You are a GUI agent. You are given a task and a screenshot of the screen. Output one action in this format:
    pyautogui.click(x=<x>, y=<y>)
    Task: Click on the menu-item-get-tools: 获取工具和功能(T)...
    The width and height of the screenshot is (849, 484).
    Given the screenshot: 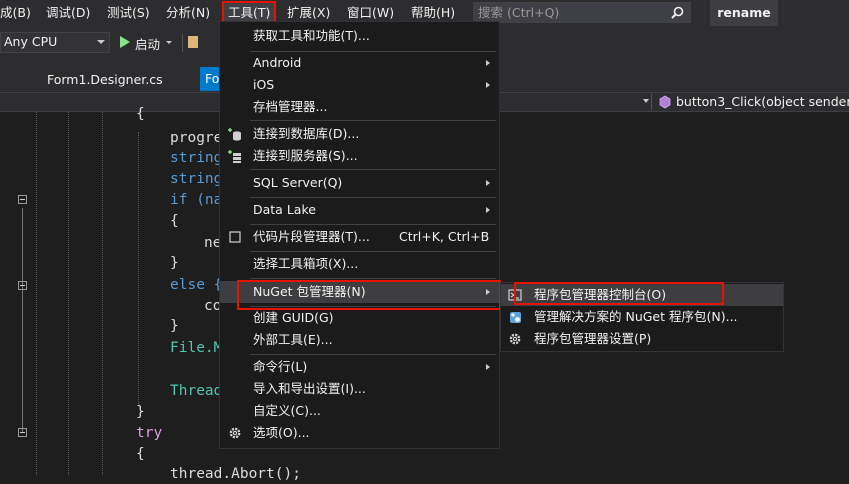 What is the action you would take?
    pyautogui.click(x=359, y=36)
    